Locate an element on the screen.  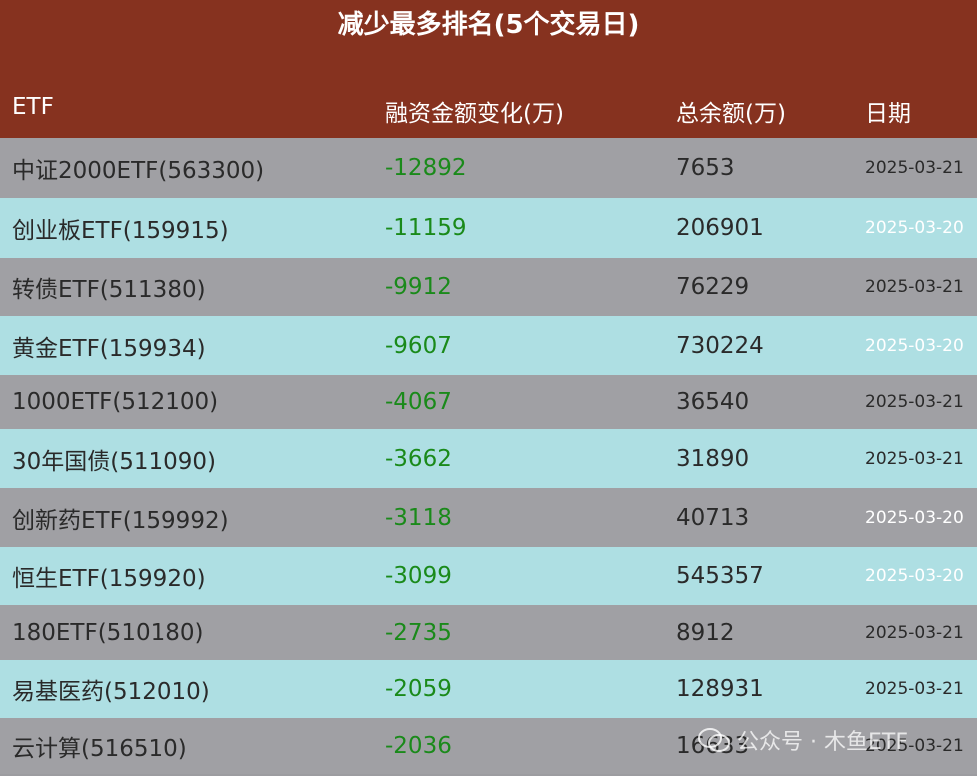
total-cell: 76229 is located at coordinates (713, 287).